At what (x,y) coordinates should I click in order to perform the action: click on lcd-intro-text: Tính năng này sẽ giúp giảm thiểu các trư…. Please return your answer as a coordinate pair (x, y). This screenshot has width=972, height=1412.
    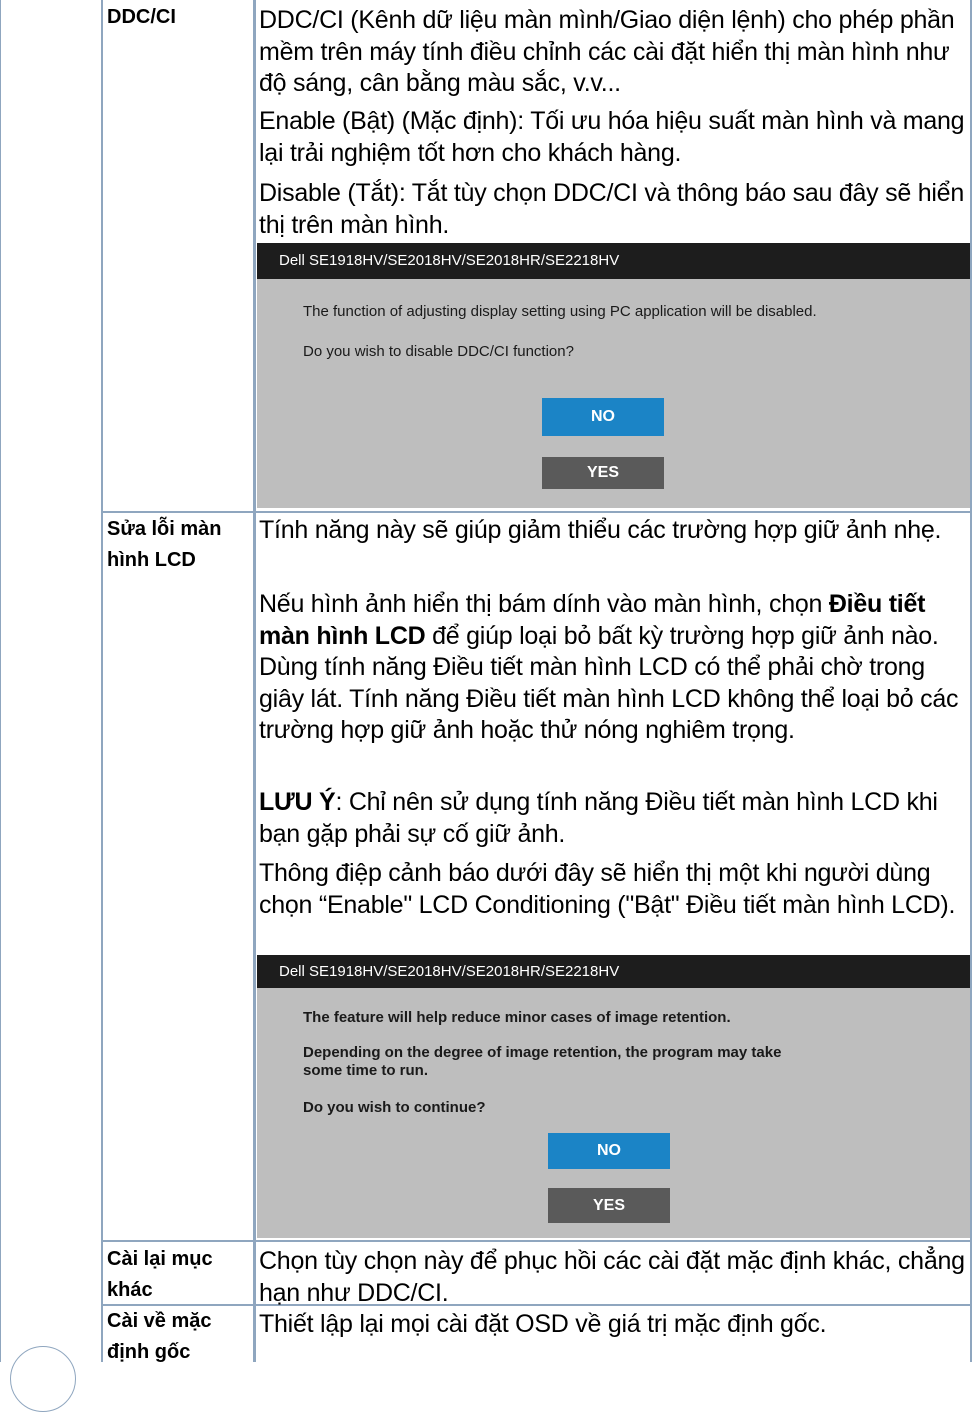
    Looking at the image, I should click on (600, 530).